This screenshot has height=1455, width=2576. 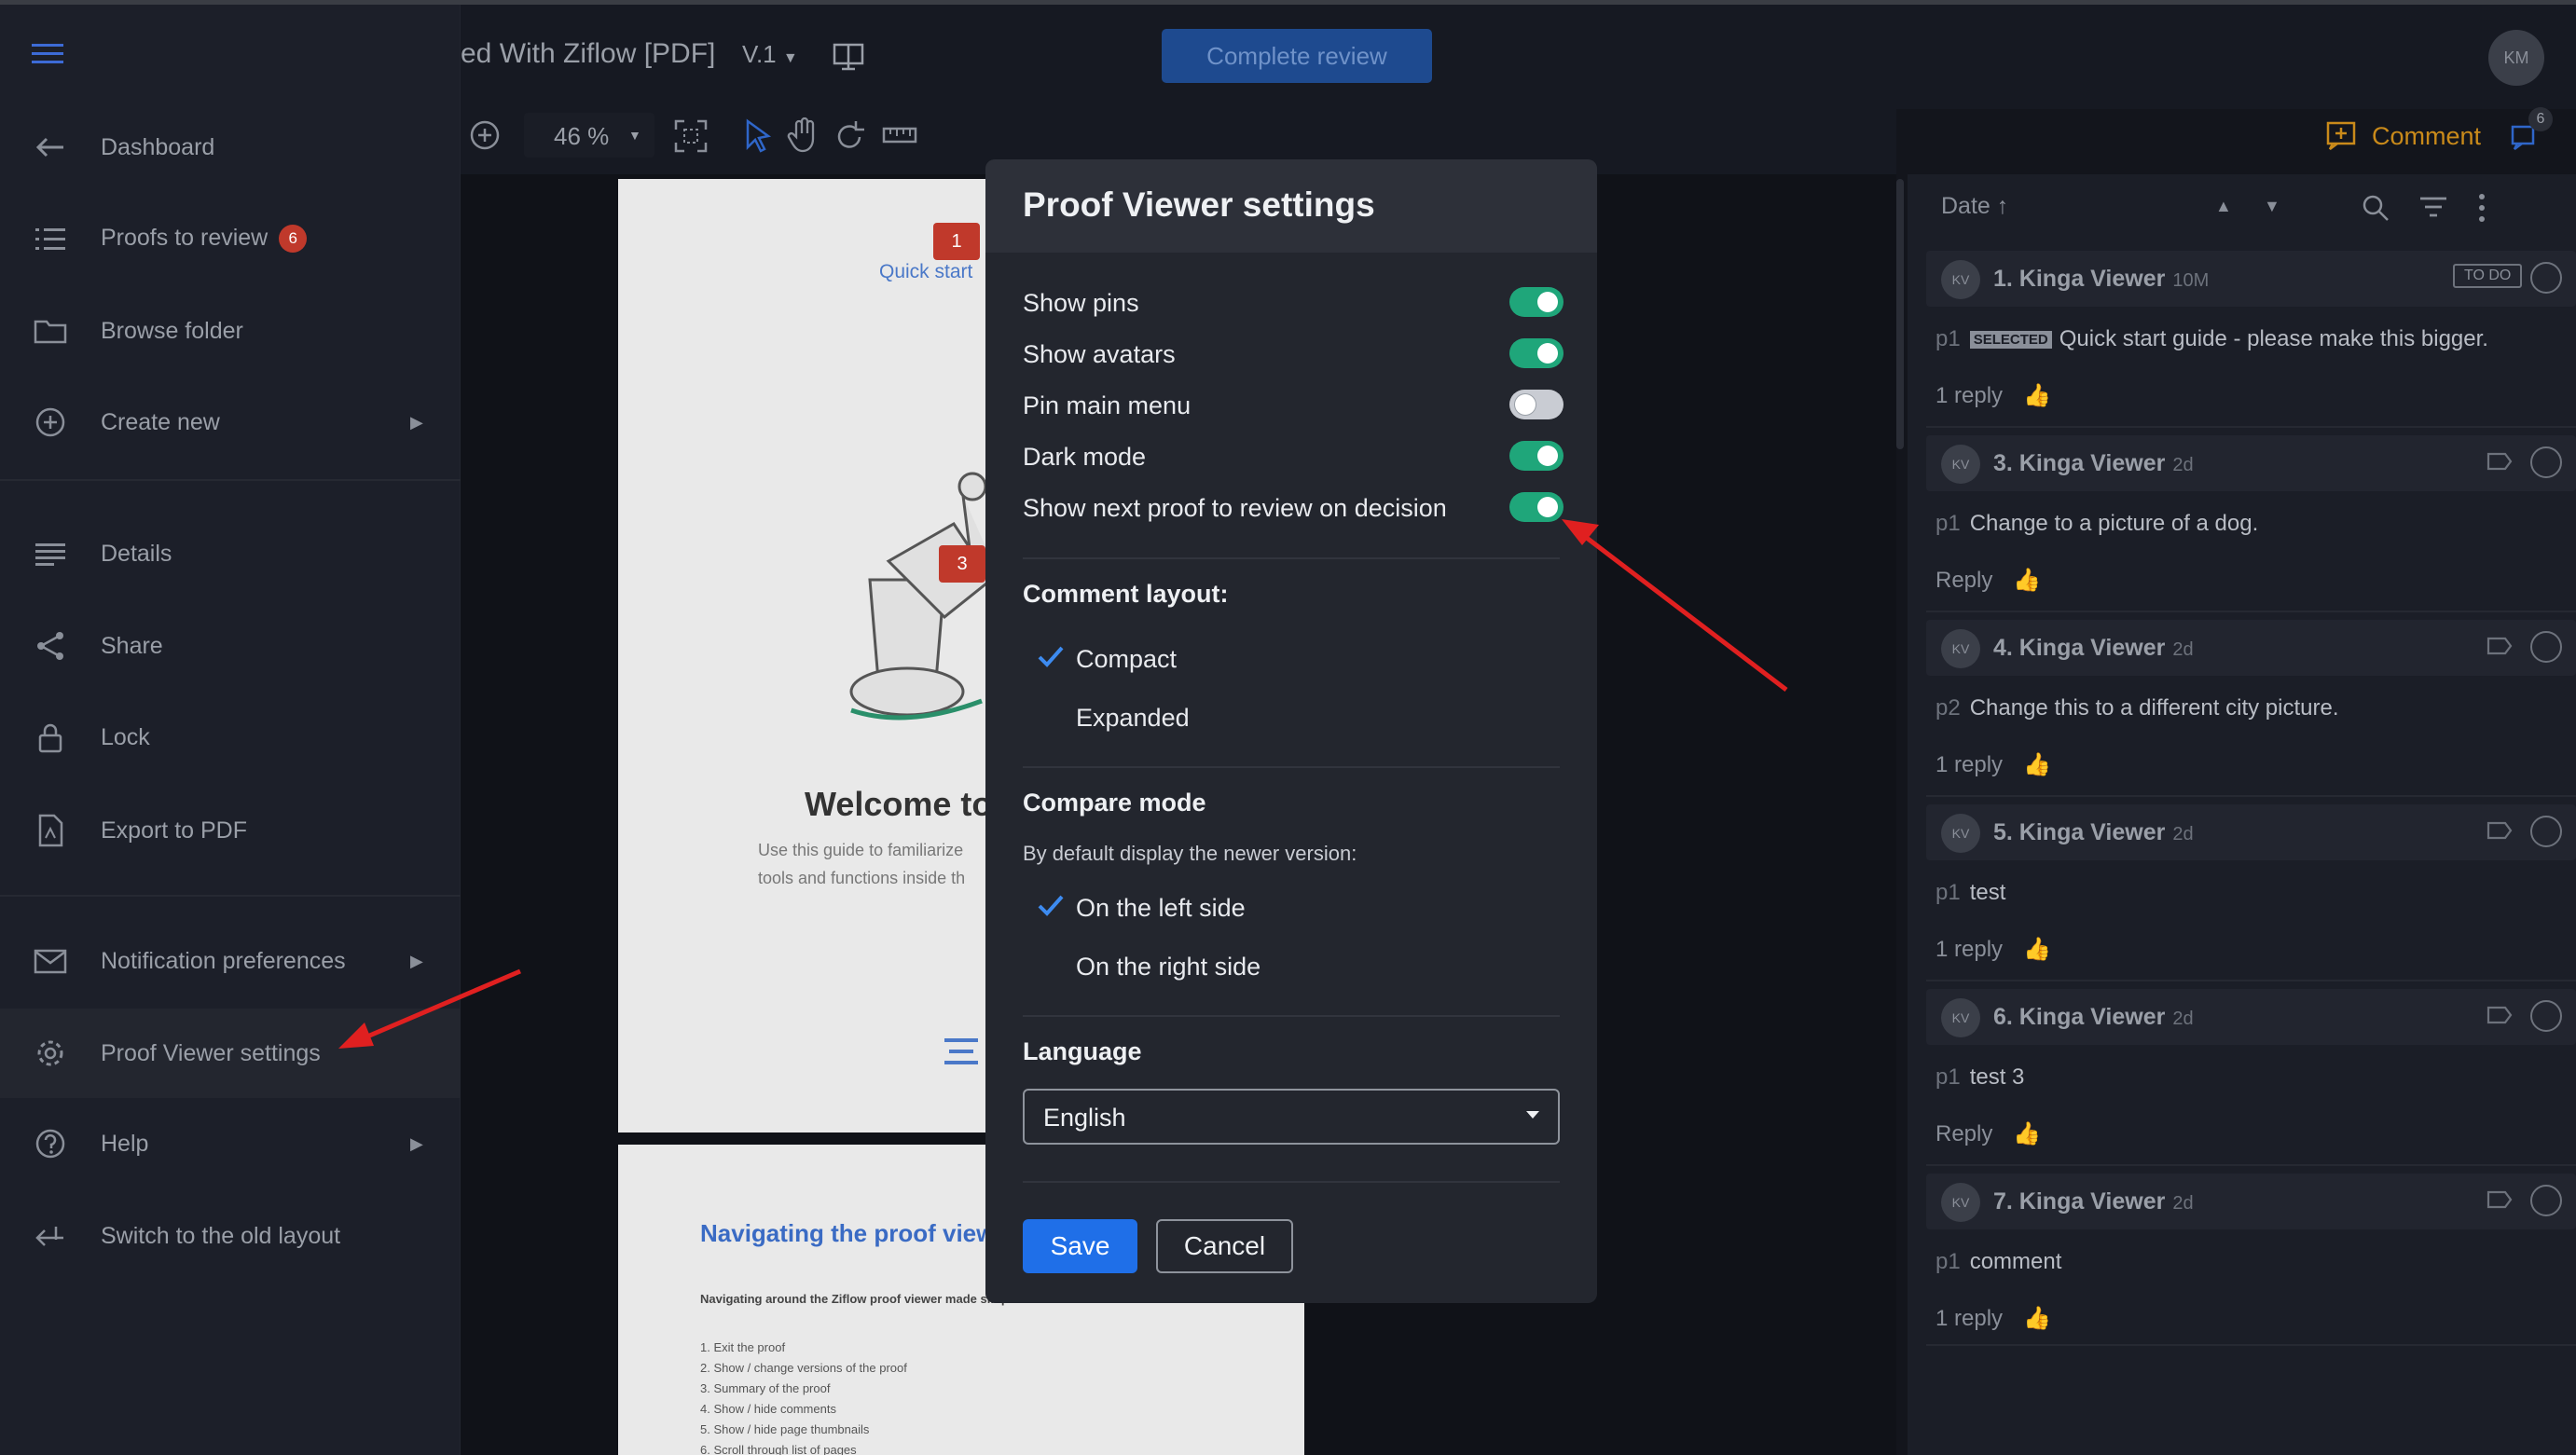 I want to click on ruler-measure-icon, so click(x=899, y=135).